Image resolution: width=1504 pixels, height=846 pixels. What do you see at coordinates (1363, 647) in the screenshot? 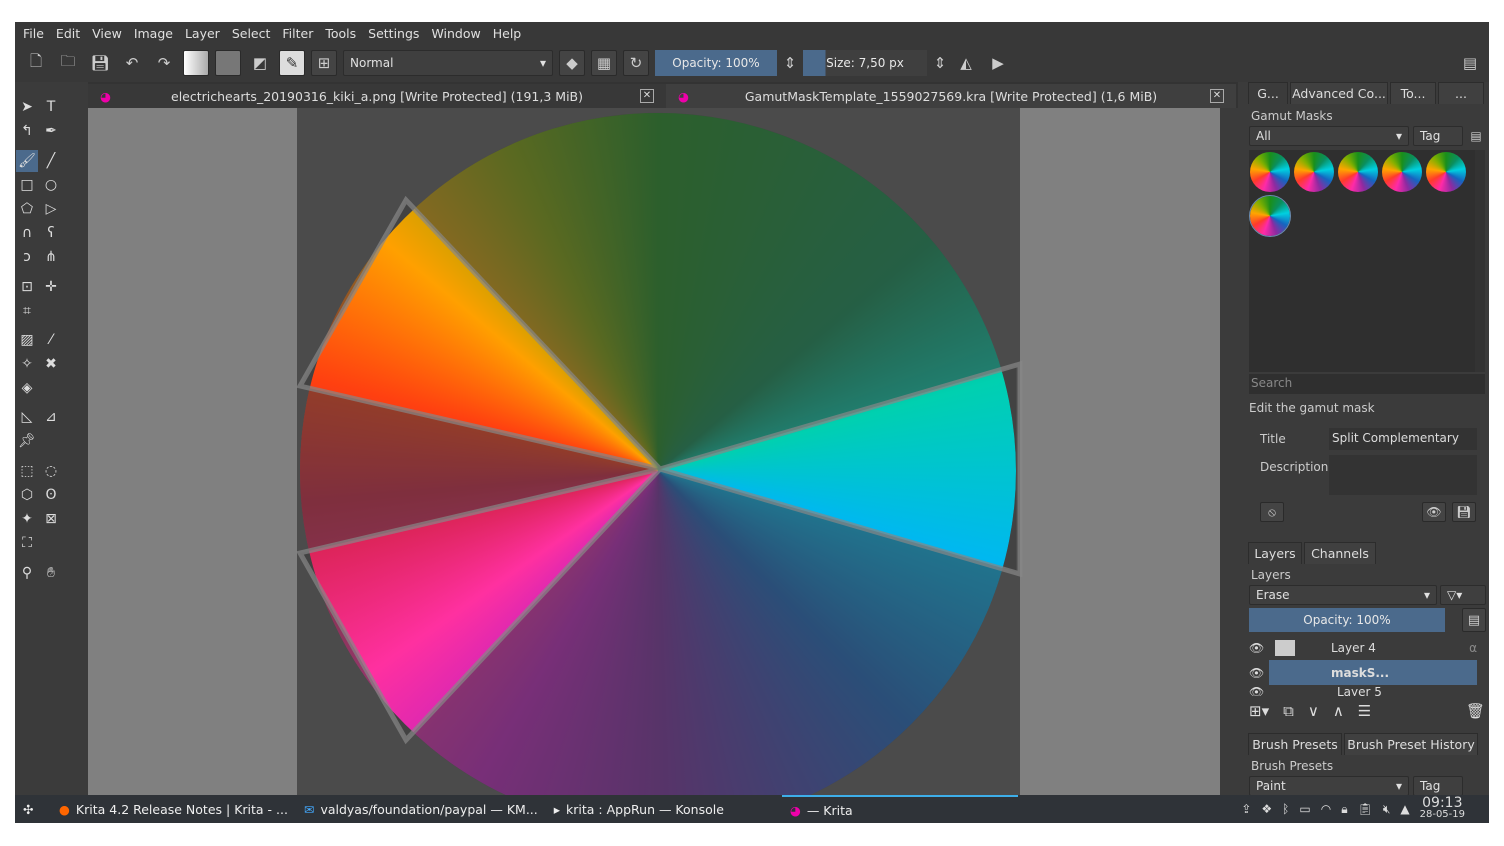
I see `layer-row: 👁︎ Layer 4 α` at bounding box center [1363, 647].